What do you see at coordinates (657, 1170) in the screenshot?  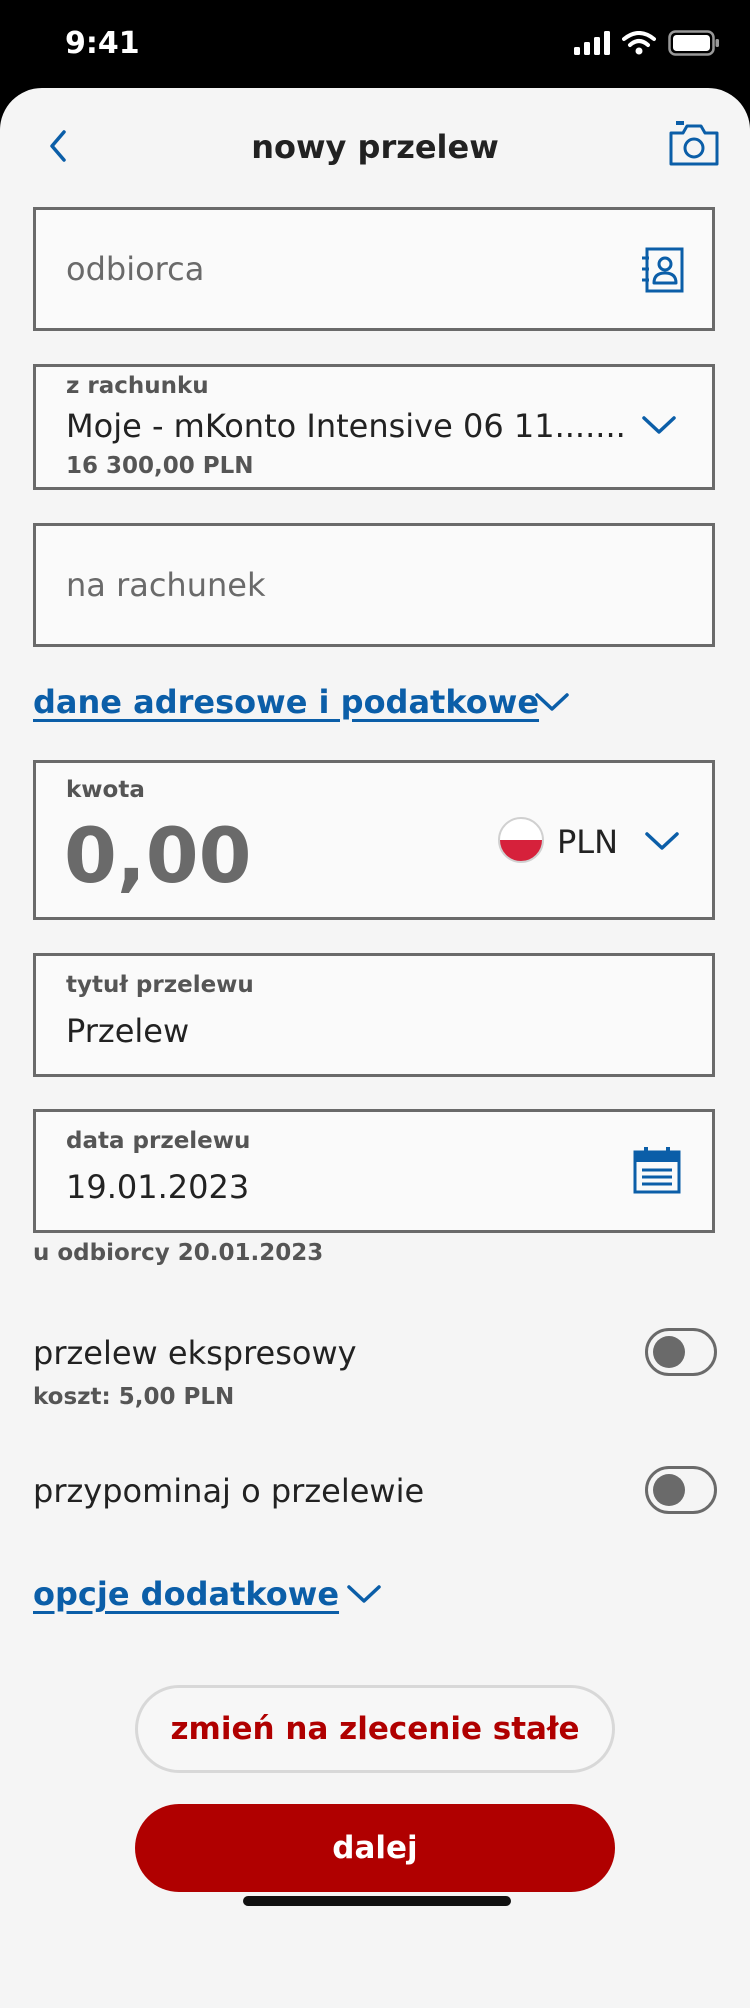 I see `calendar-icon` at bounding box center [657, 1170].